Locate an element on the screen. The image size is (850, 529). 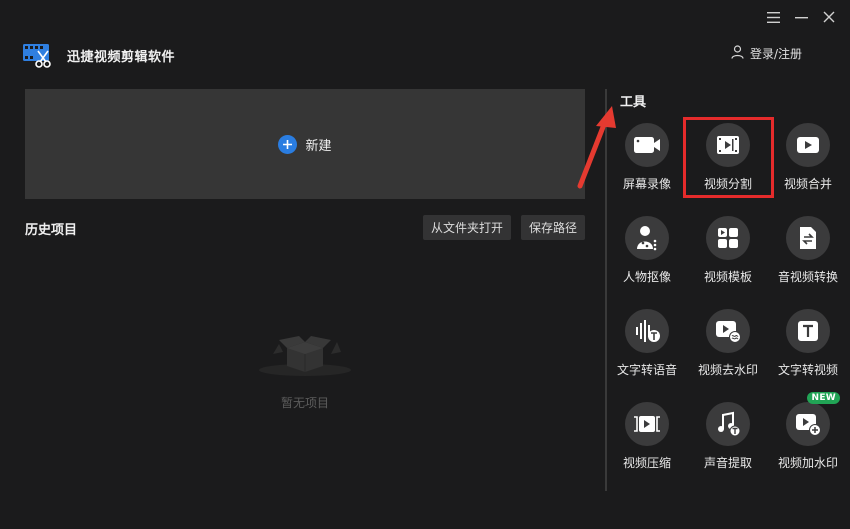
film-split-icon is located at coordinates (728, 145).